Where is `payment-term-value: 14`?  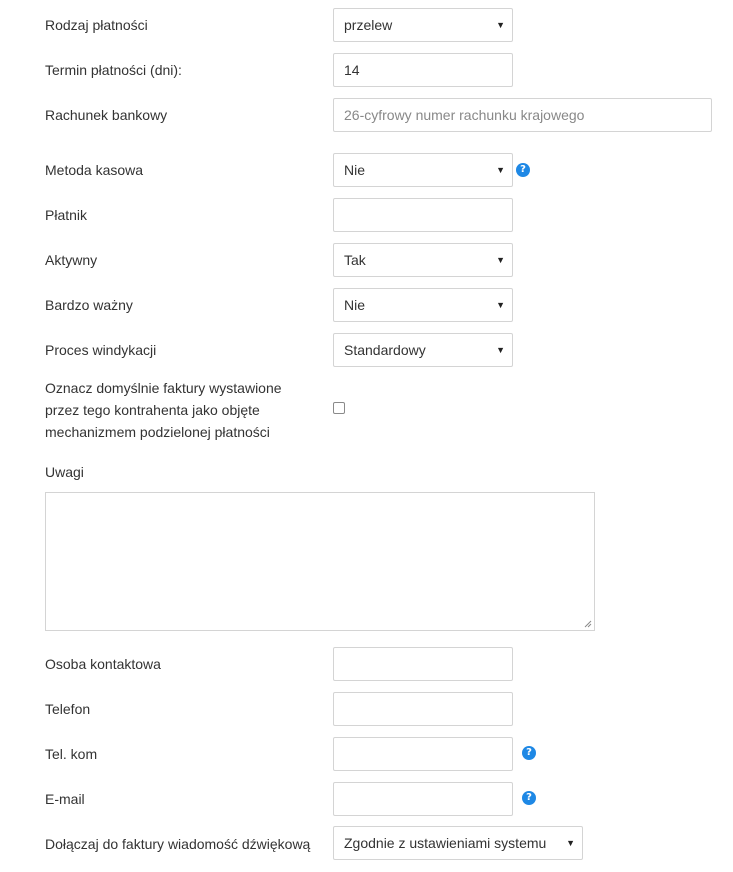
payment-term-value: 14 is located at coordinates (352, 70).